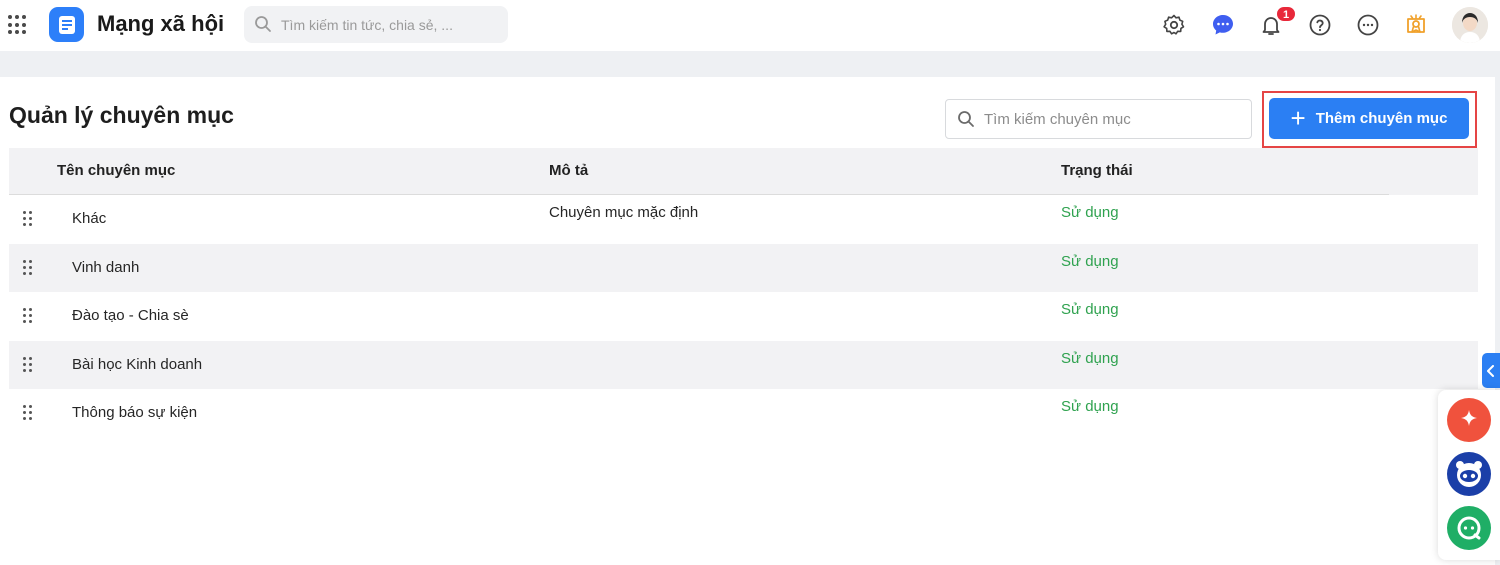 The width and height of the screenshot is (1500, 565). Describe the element at coordinates (743, 413) in the screenshot. I see `table-row: Thông báo sự kiện Sử dụng` at that location.